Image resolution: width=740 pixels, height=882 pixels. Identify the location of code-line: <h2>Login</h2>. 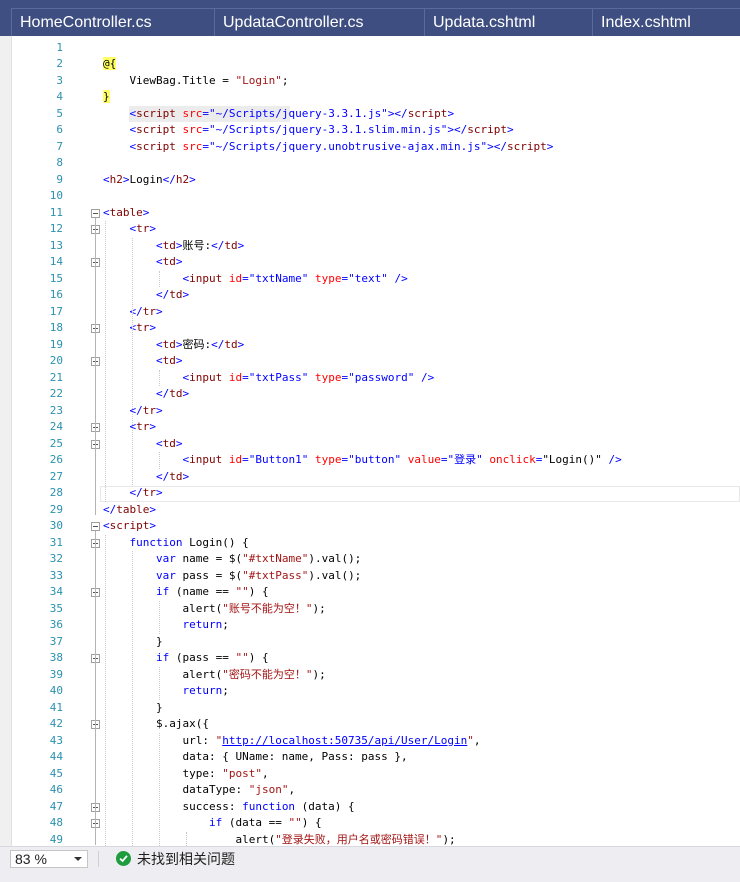
(149, 180).